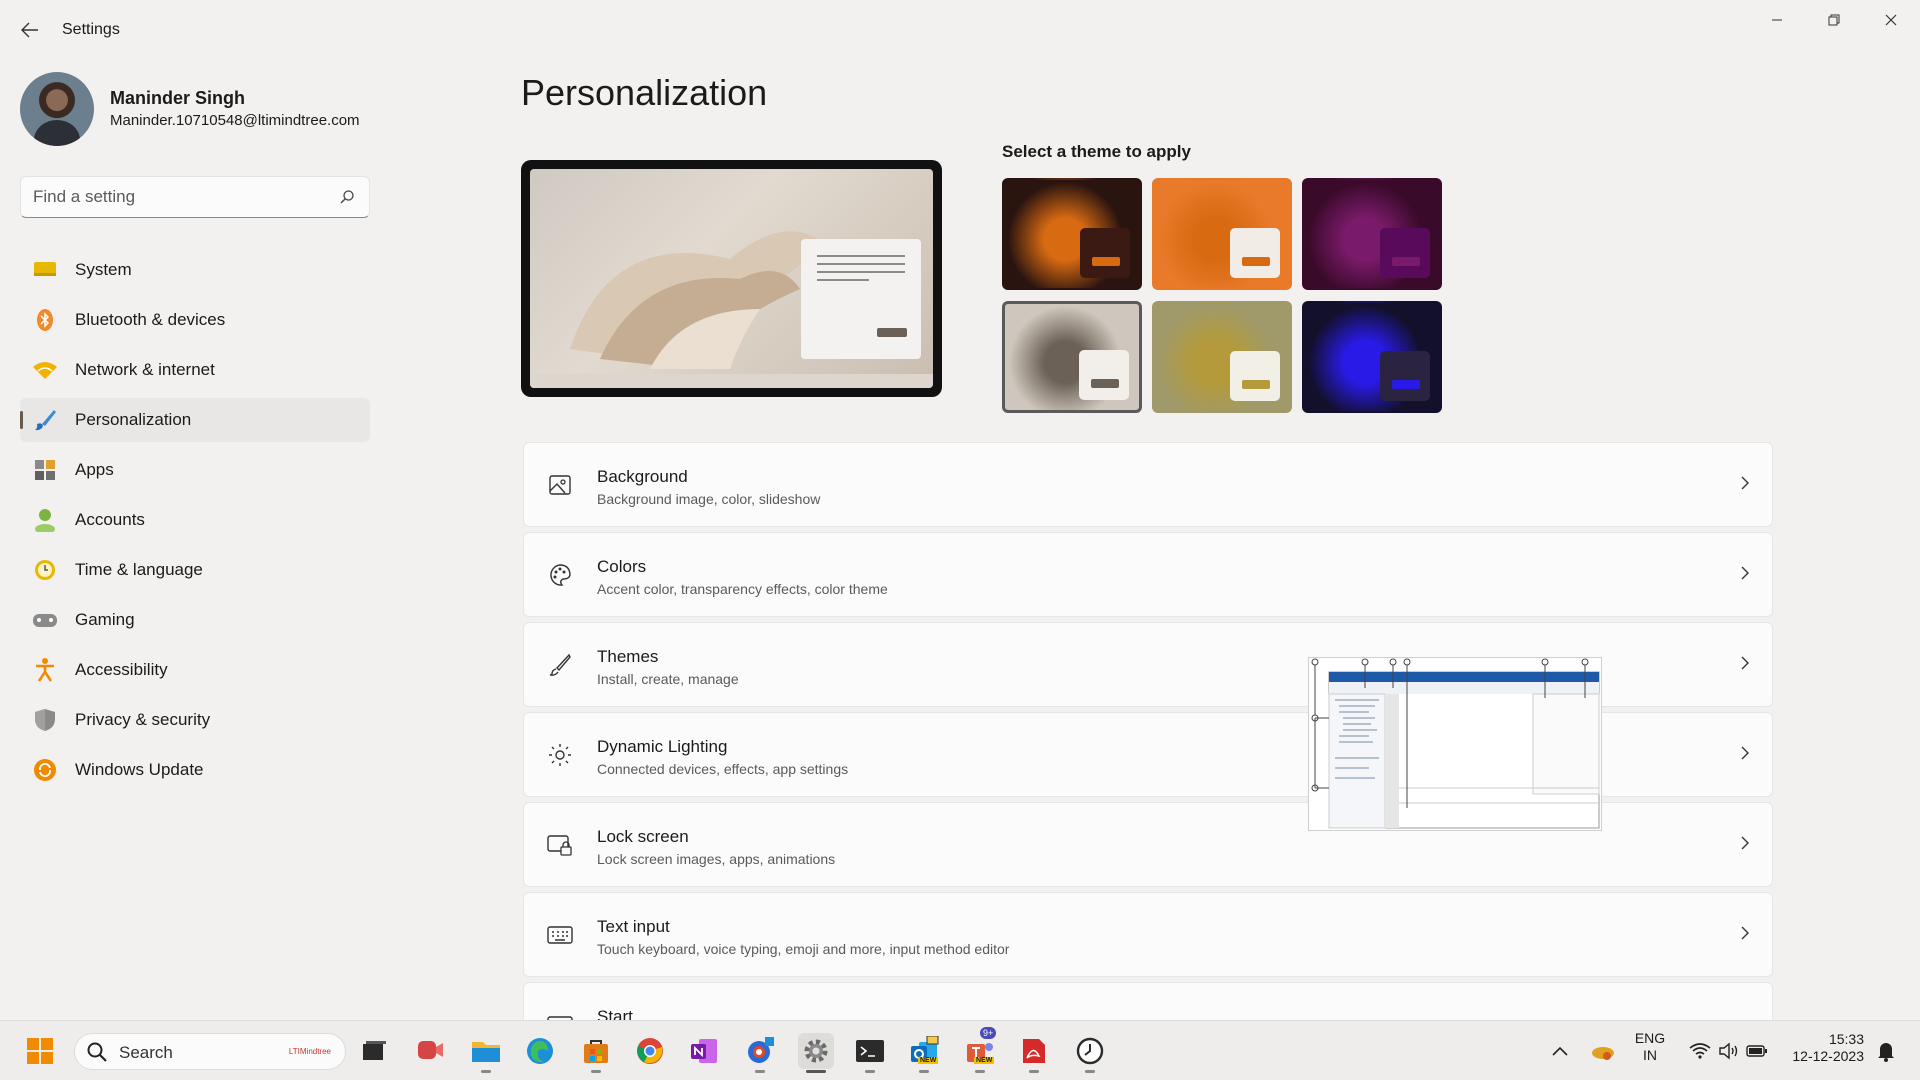  What do you see at coordinates (195, 520) in the screenshot?
I see `sidebar-item-accounts: Accounts` at bounding box center [195, 520].